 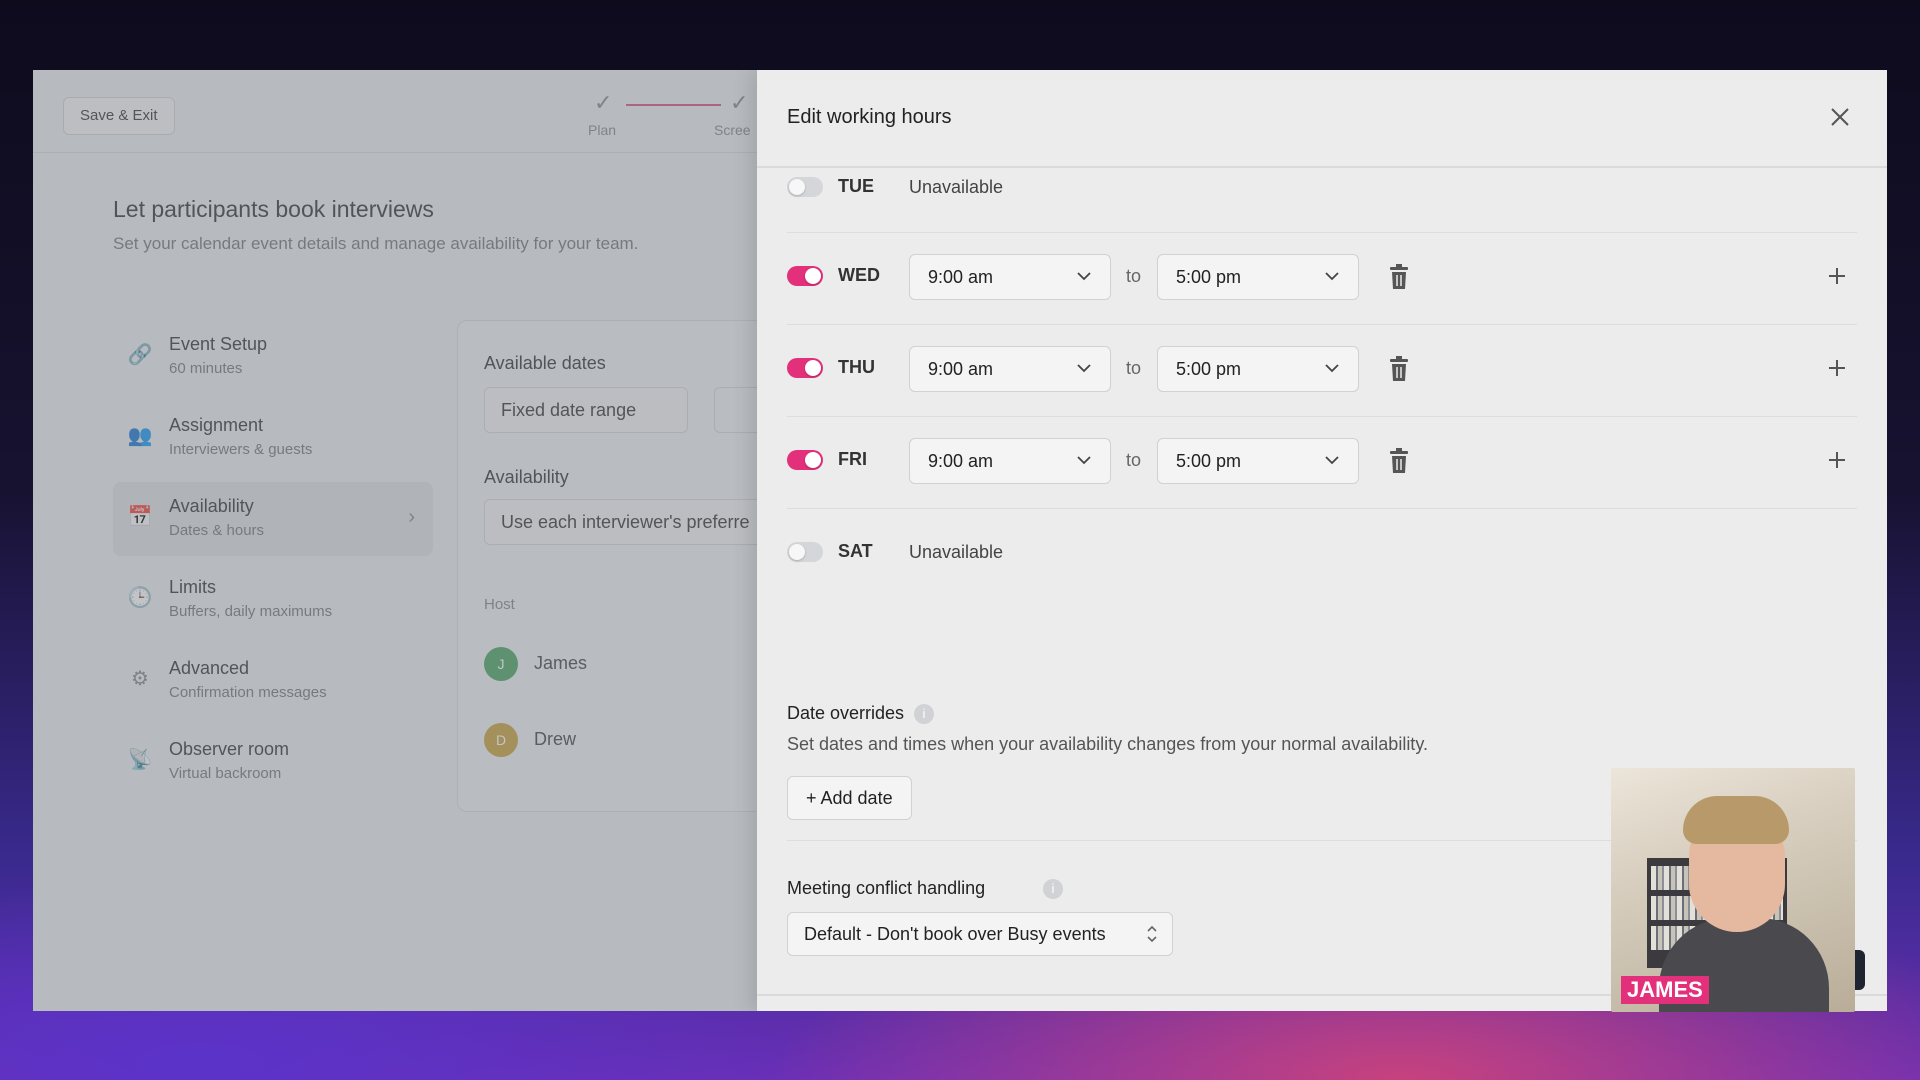 I want to click on drawer-title: Edit working hours, so click(x=869, y=117).